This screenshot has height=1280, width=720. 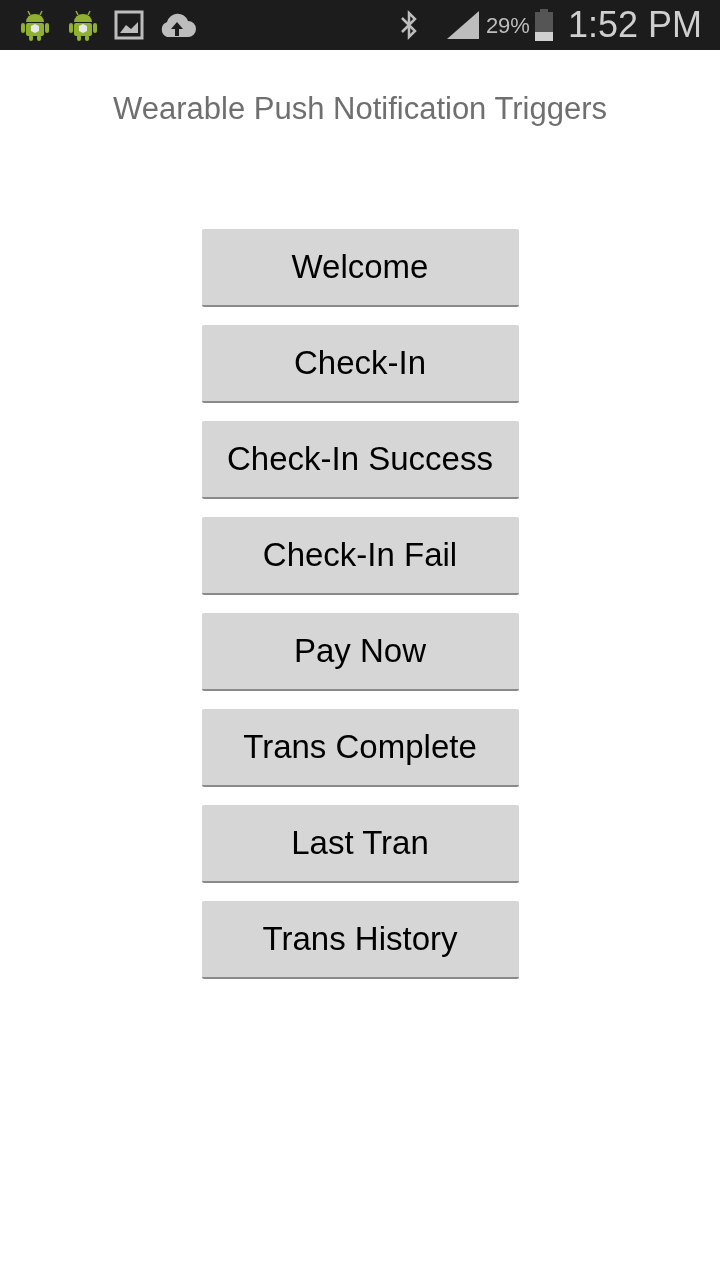 I want to click on image-icon, so click(x=129, y=25).